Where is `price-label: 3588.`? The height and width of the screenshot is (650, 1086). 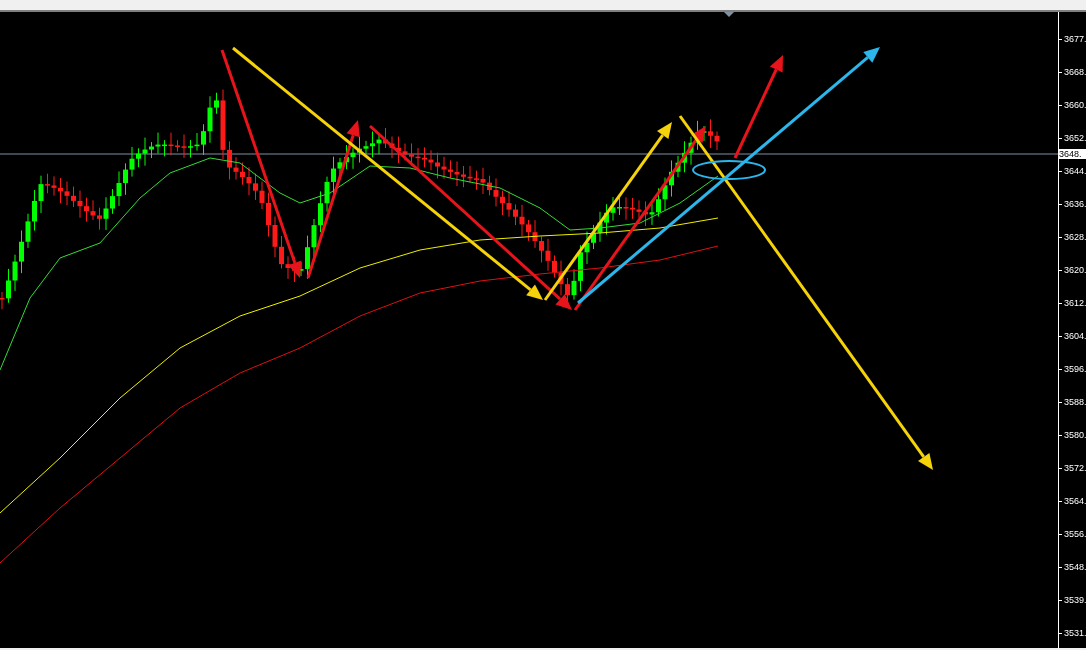
price-label: 3588. is located at coordinates (1075, 402).